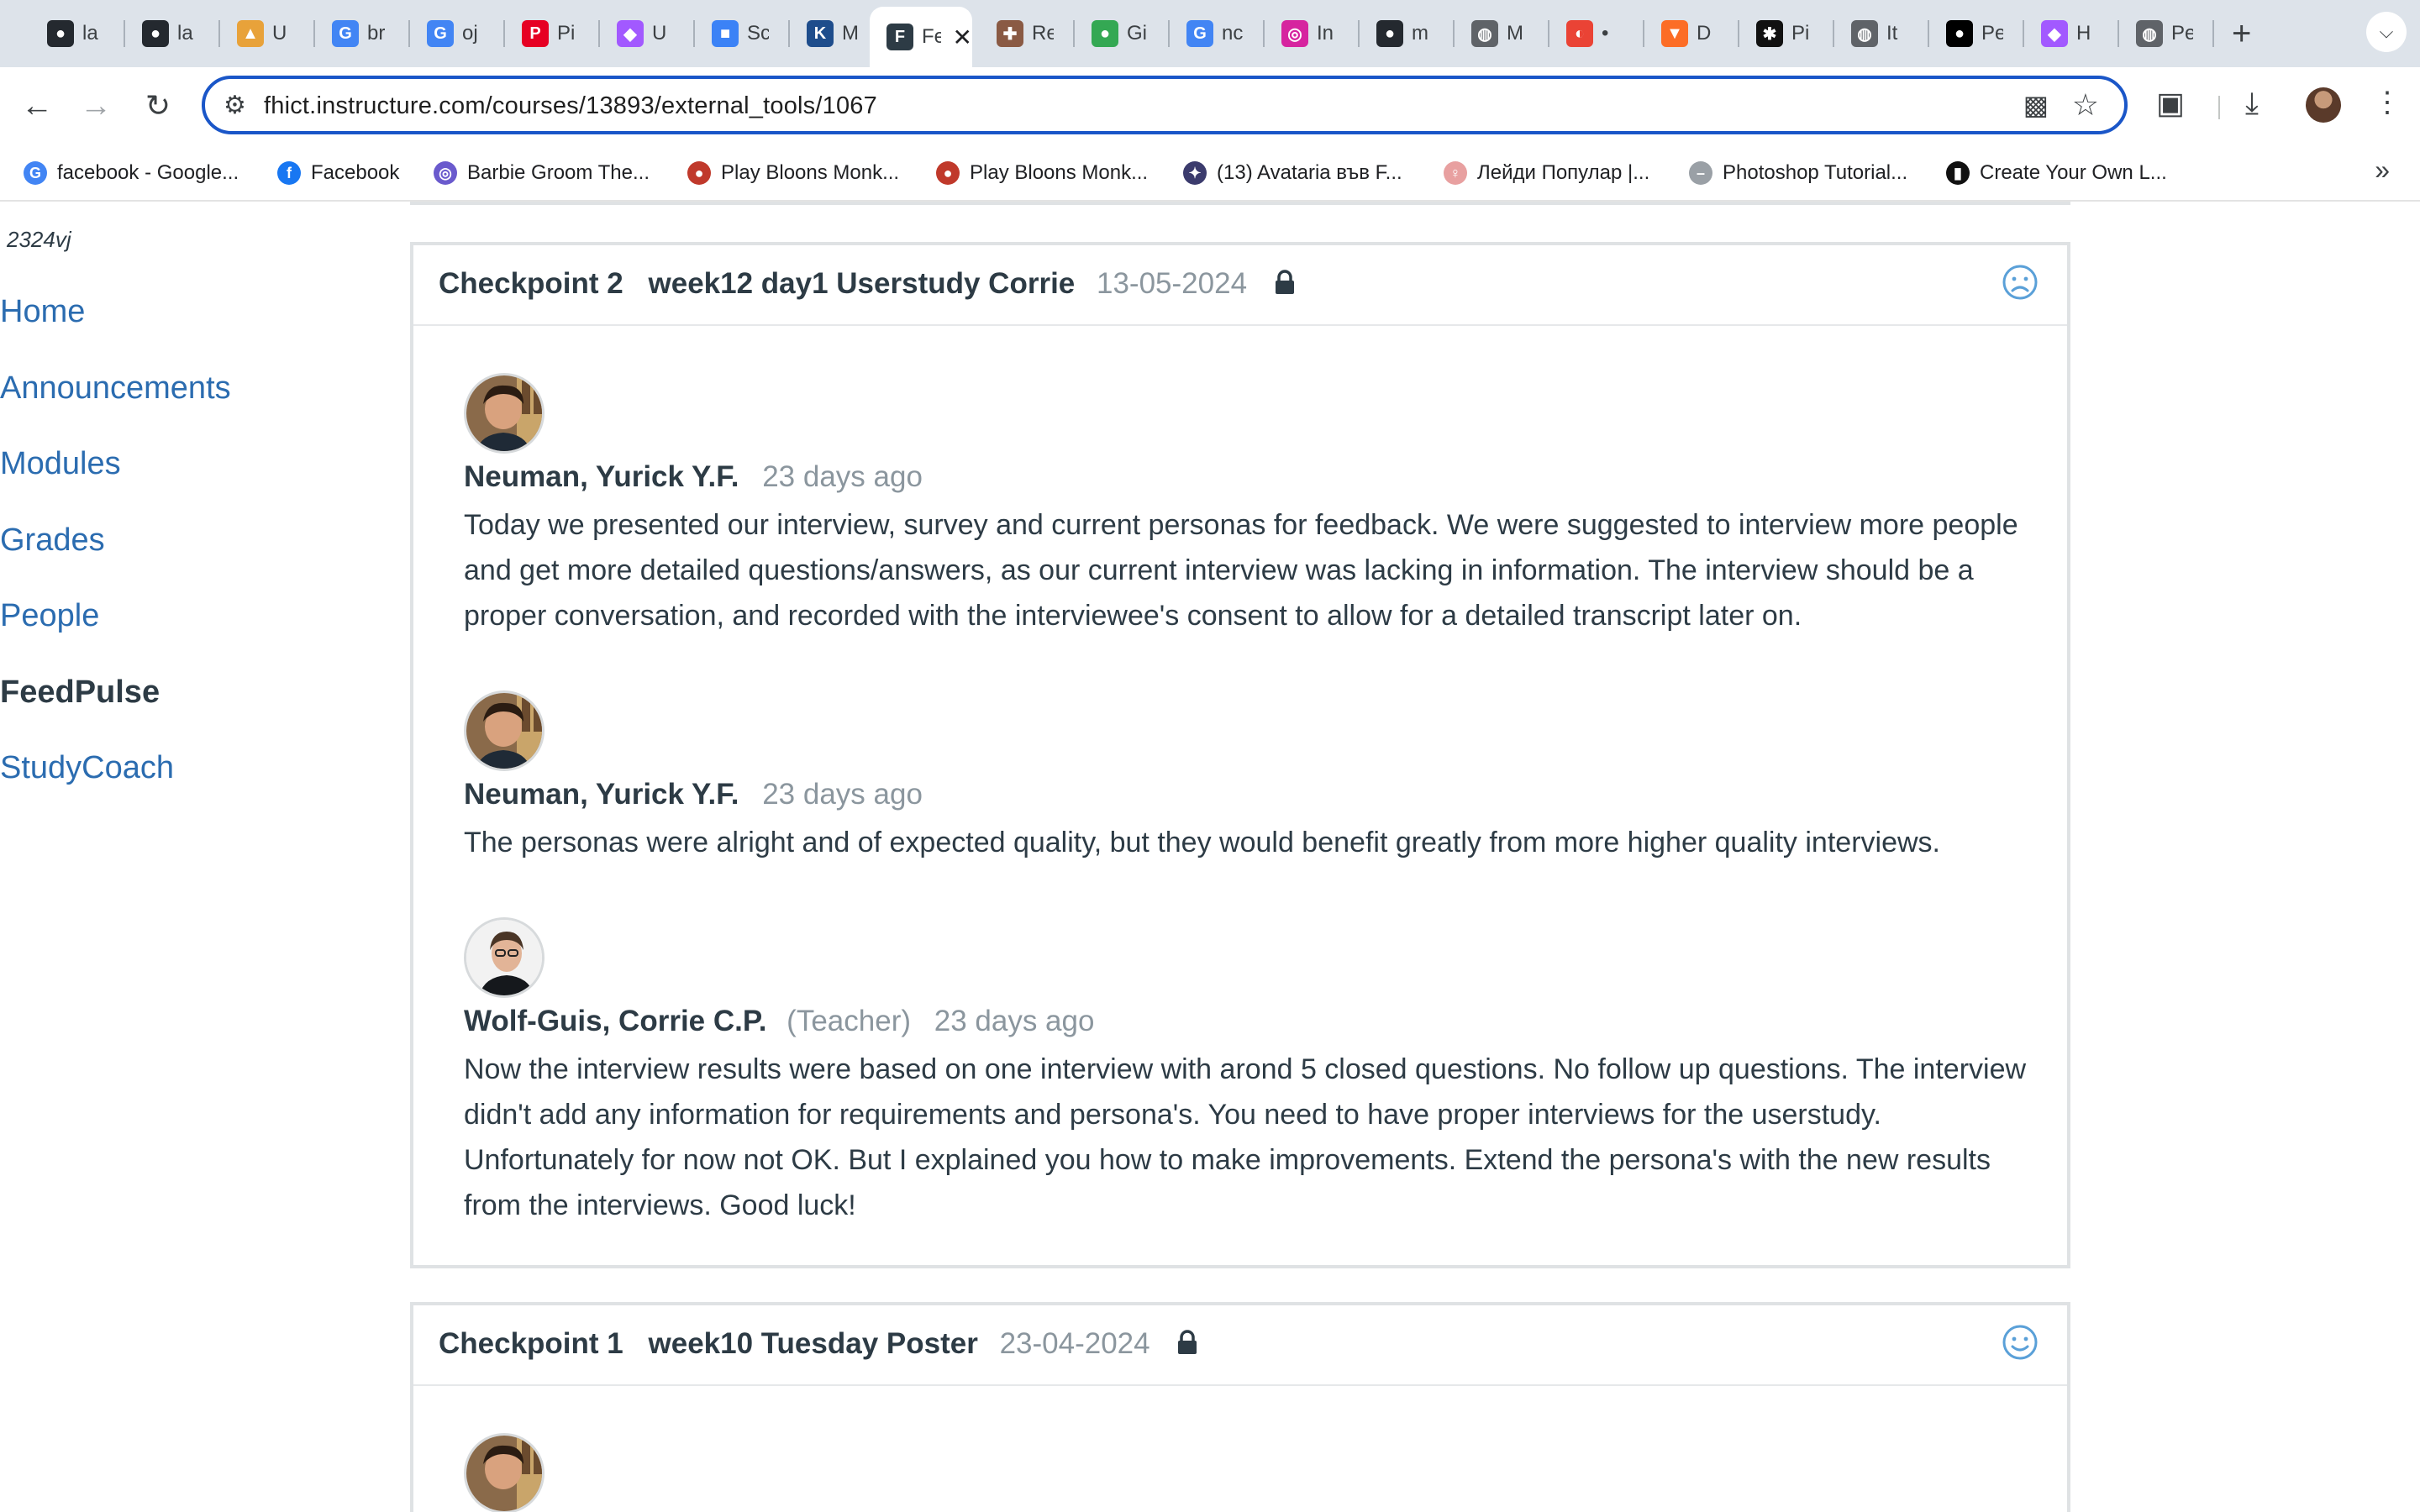 The width and height of the screenshot is (2420, 1512). Describe the element at coordinates (50, 616) in the screenshot. I see `nav-link-people: People` at that location.